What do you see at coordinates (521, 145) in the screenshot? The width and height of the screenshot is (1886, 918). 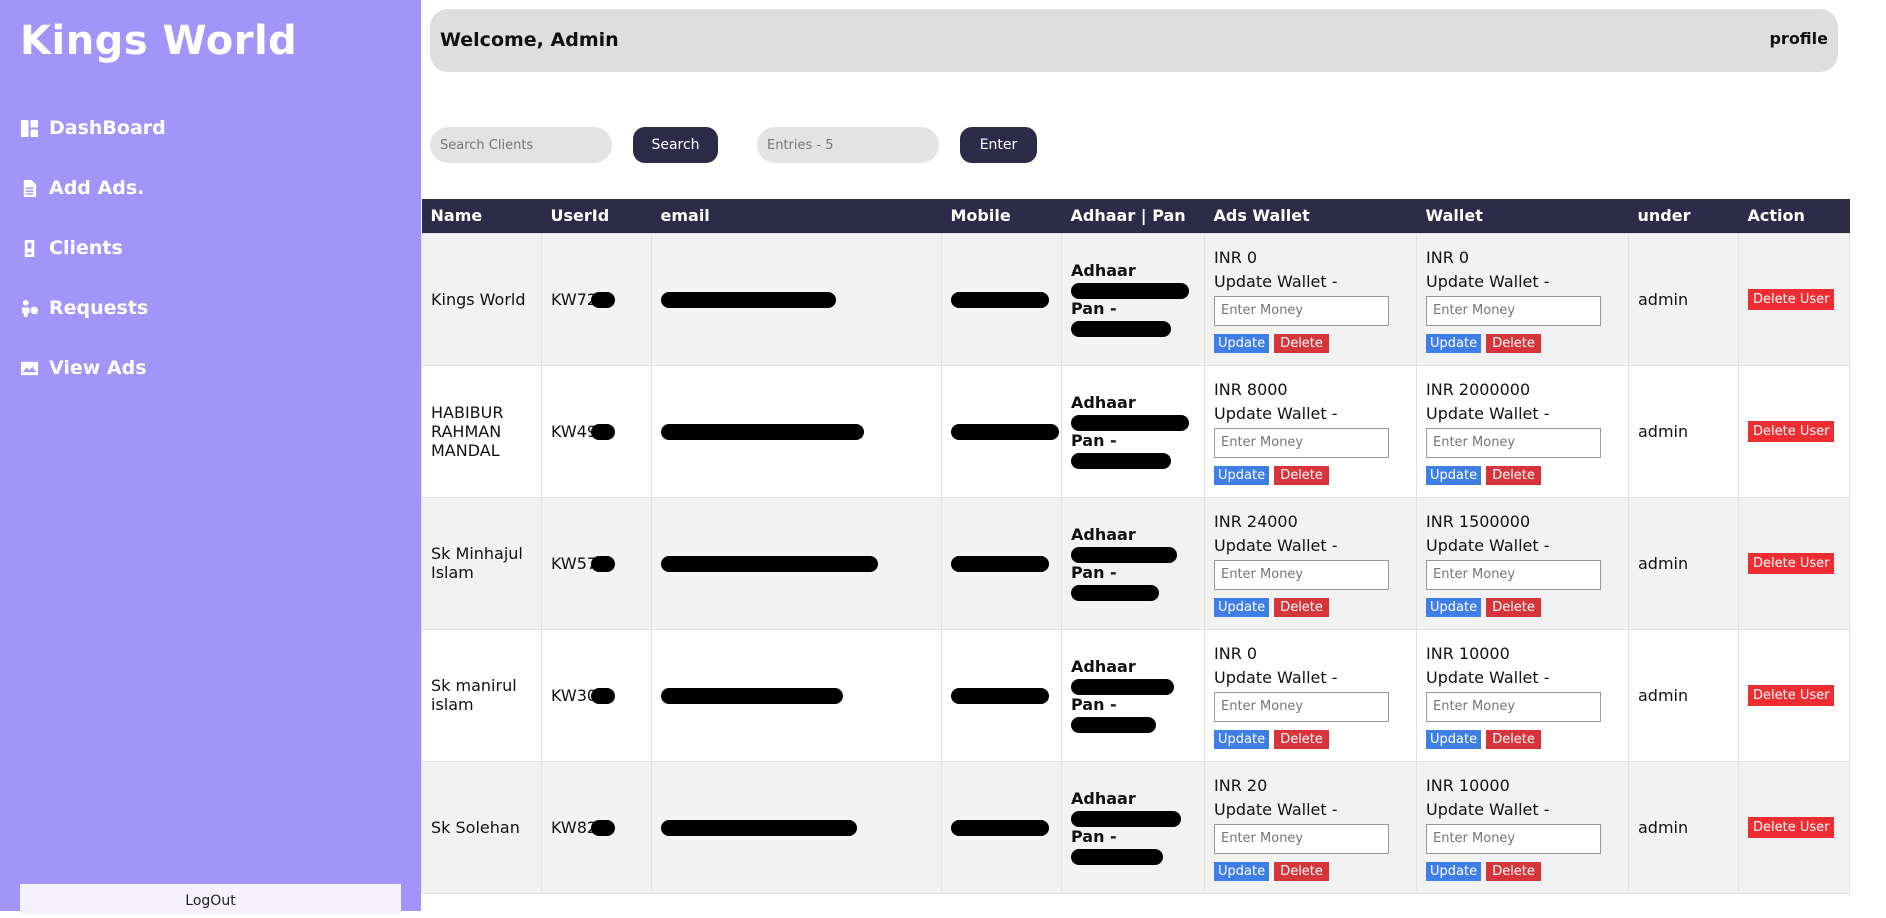 I see `search-input` at bounding box center [521, 145].